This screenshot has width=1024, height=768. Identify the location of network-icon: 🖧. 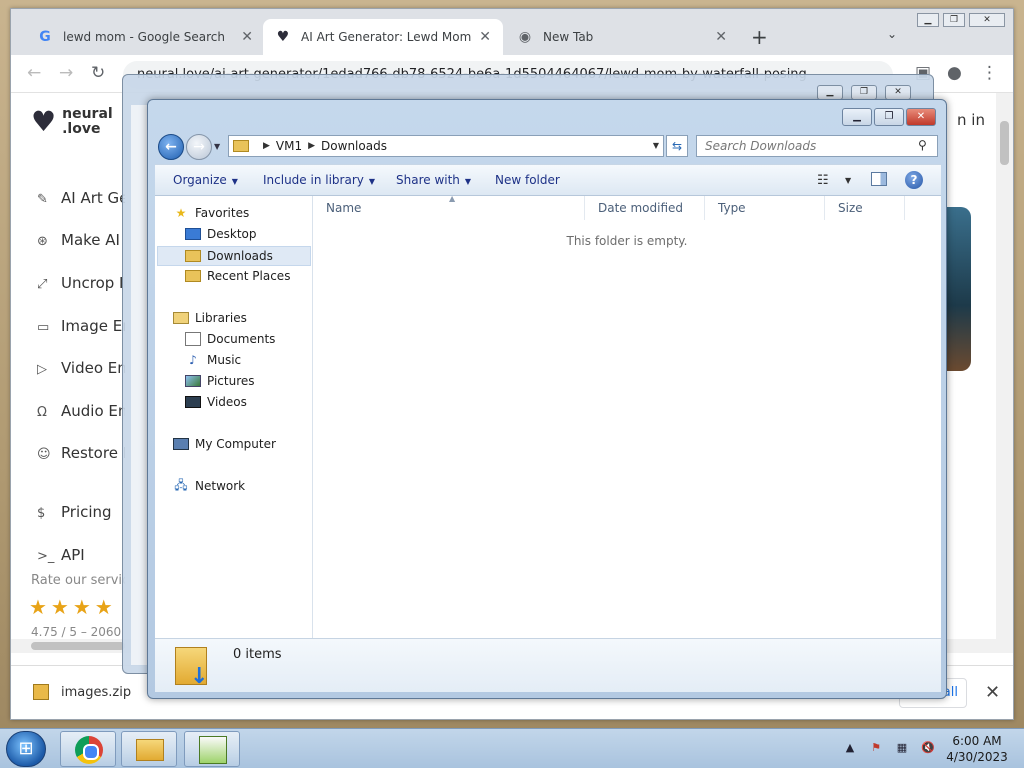
(181, 484).